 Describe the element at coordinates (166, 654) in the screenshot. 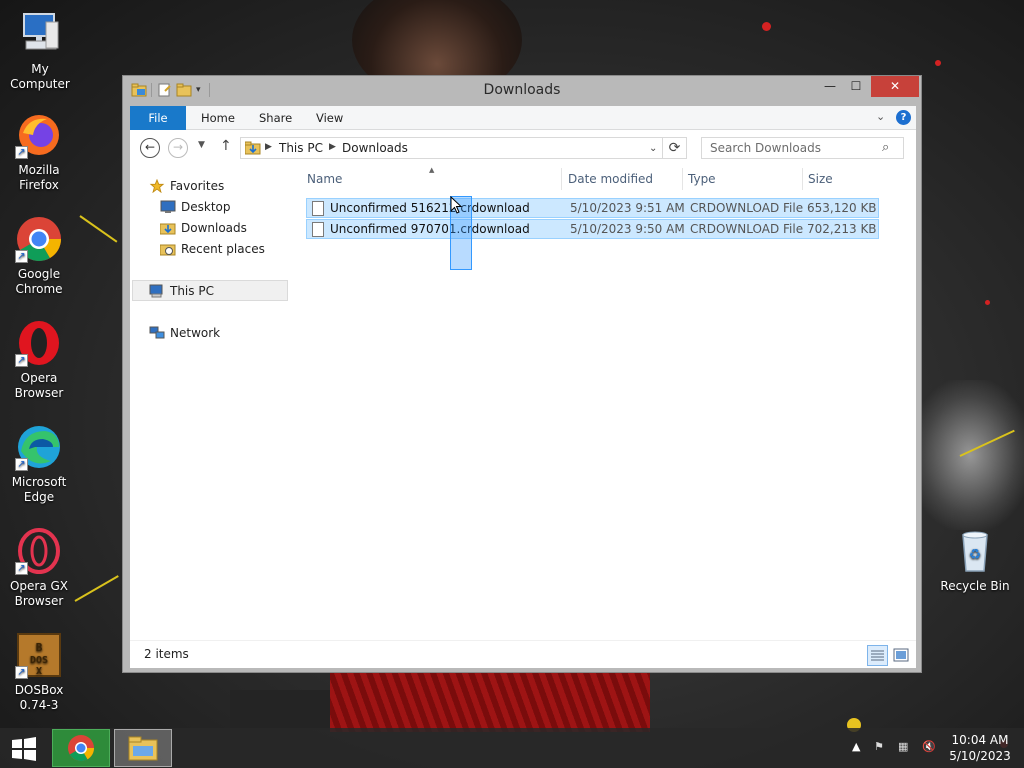

I see `item-count: 2 items` at that location.